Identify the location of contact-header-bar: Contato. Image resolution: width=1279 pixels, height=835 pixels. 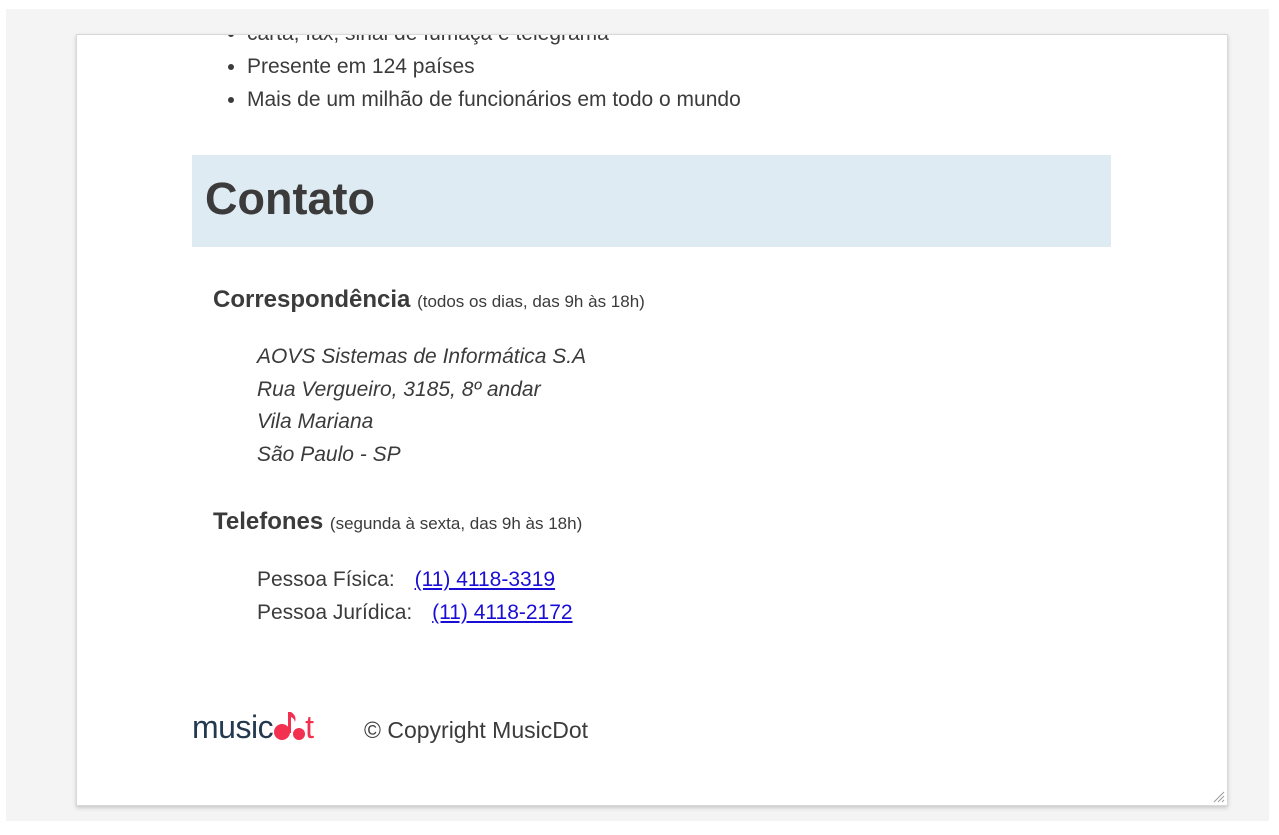
(651, 201).